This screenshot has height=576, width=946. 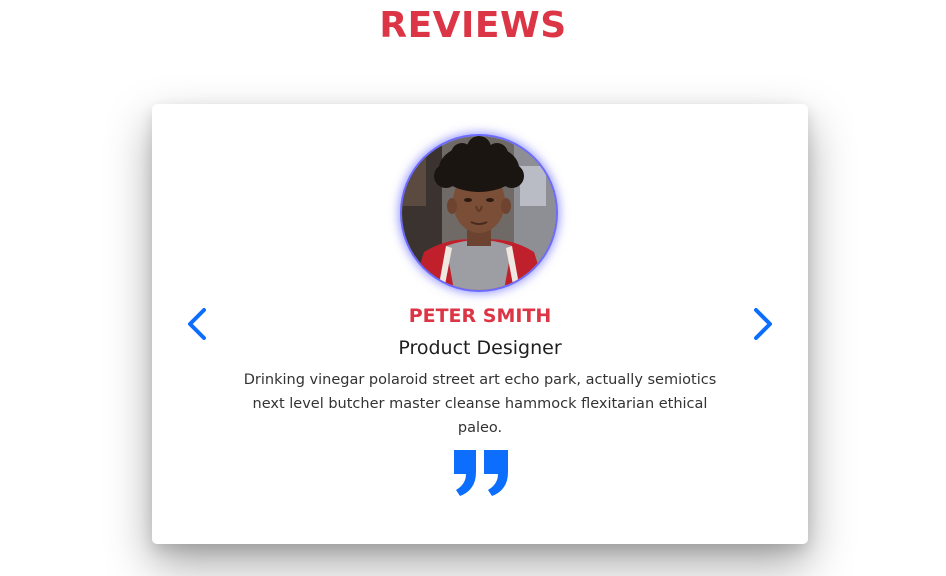 I want to click on reviewer-job: Product Designer, so click(x=480, y=348).